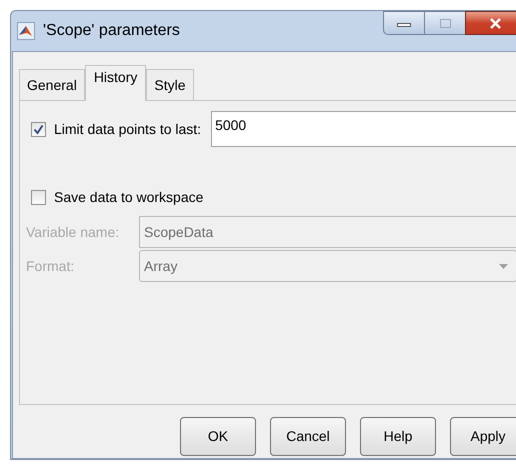  I want to click on minimize-icon, so click(404, 25).